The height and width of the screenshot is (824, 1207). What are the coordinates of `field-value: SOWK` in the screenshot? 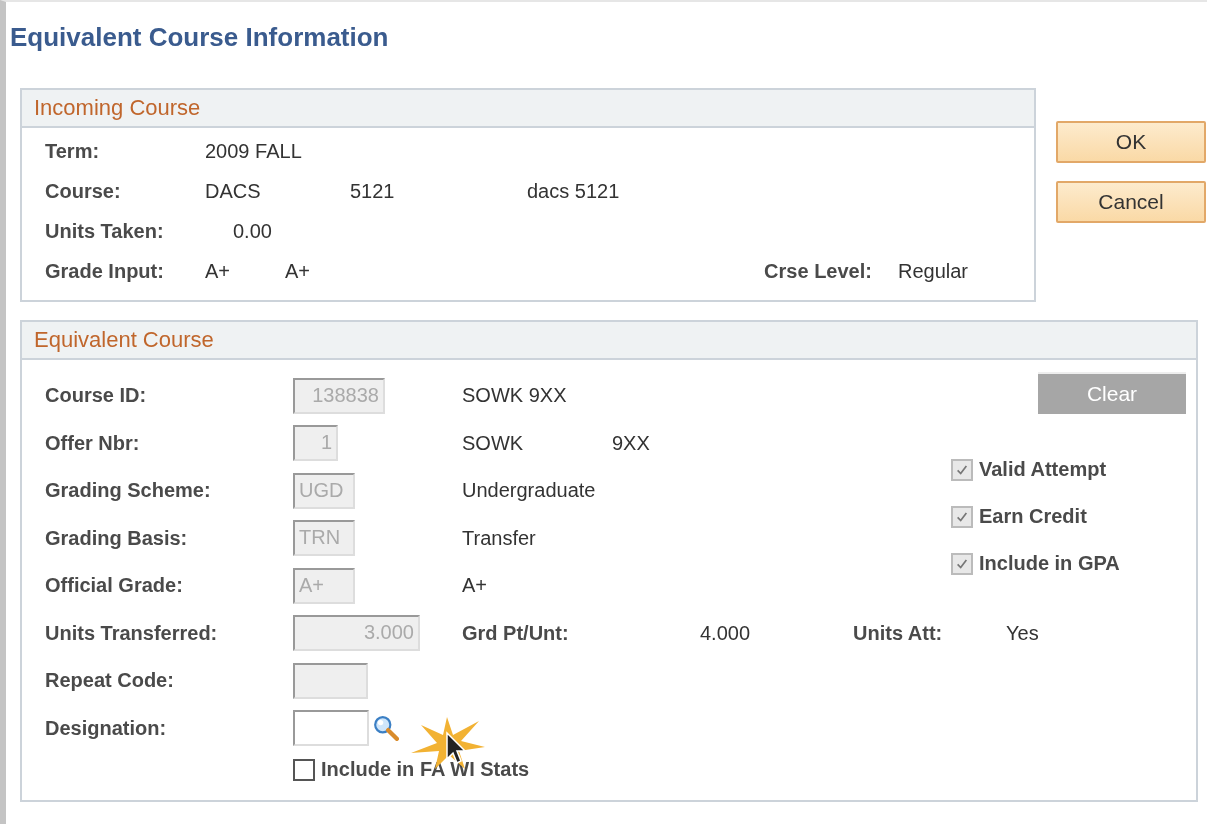 It's located at (493, 443).